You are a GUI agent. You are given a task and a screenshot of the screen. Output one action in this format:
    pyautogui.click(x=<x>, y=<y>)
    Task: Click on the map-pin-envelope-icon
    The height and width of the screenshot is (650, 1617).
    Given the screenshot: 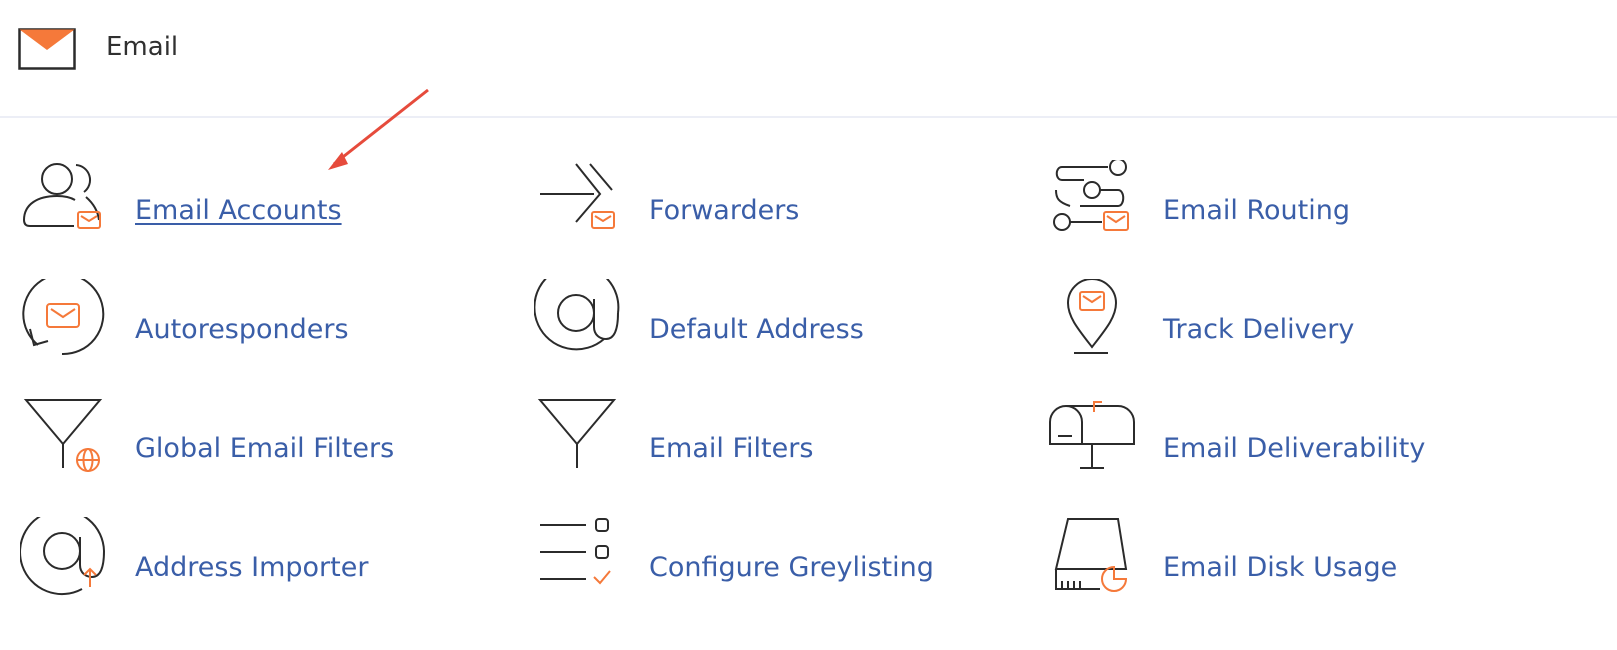 What is the action you would take?
    pyautogui.click(x=1092, y=316)
    